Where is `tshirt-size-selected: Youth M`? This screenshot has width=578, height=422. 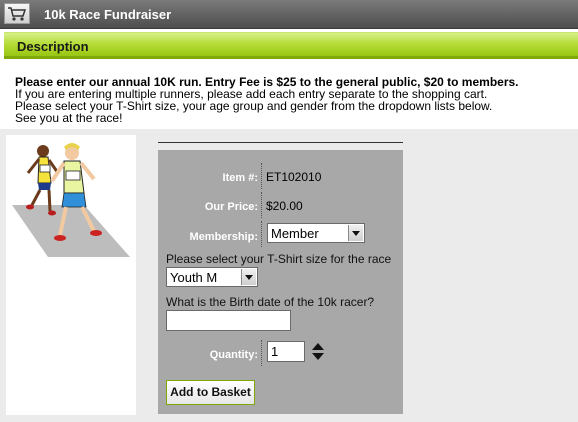 tshirt-size-selected: Youth M is located at coordinates (194, 277).